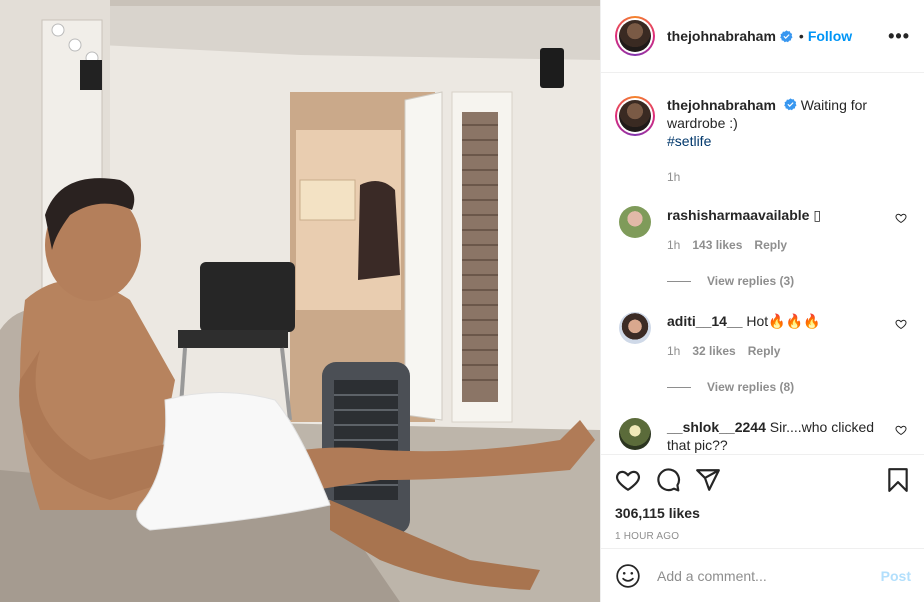  Describe the element at coordinates (628, 480) in the screenshot. I see `heart-icon` at that location.